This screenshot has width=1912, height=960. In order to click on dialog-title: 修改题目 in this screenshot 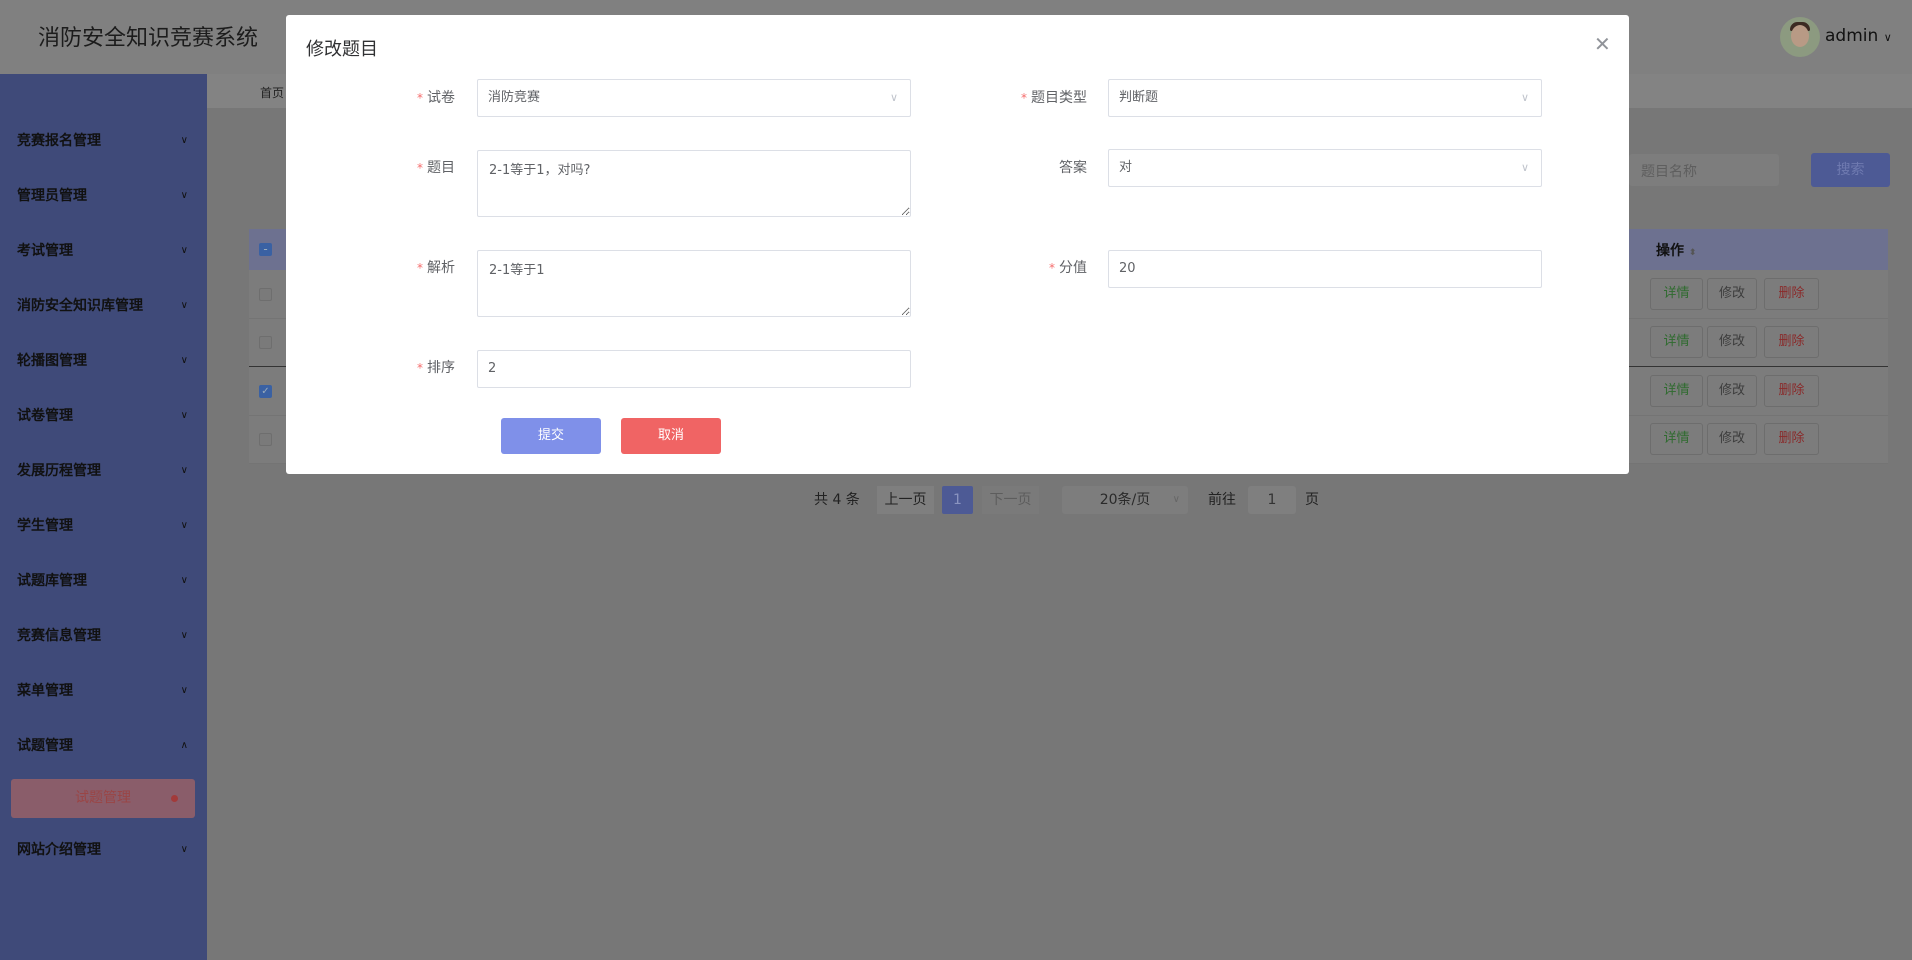, I will do `click(342, 49)`.